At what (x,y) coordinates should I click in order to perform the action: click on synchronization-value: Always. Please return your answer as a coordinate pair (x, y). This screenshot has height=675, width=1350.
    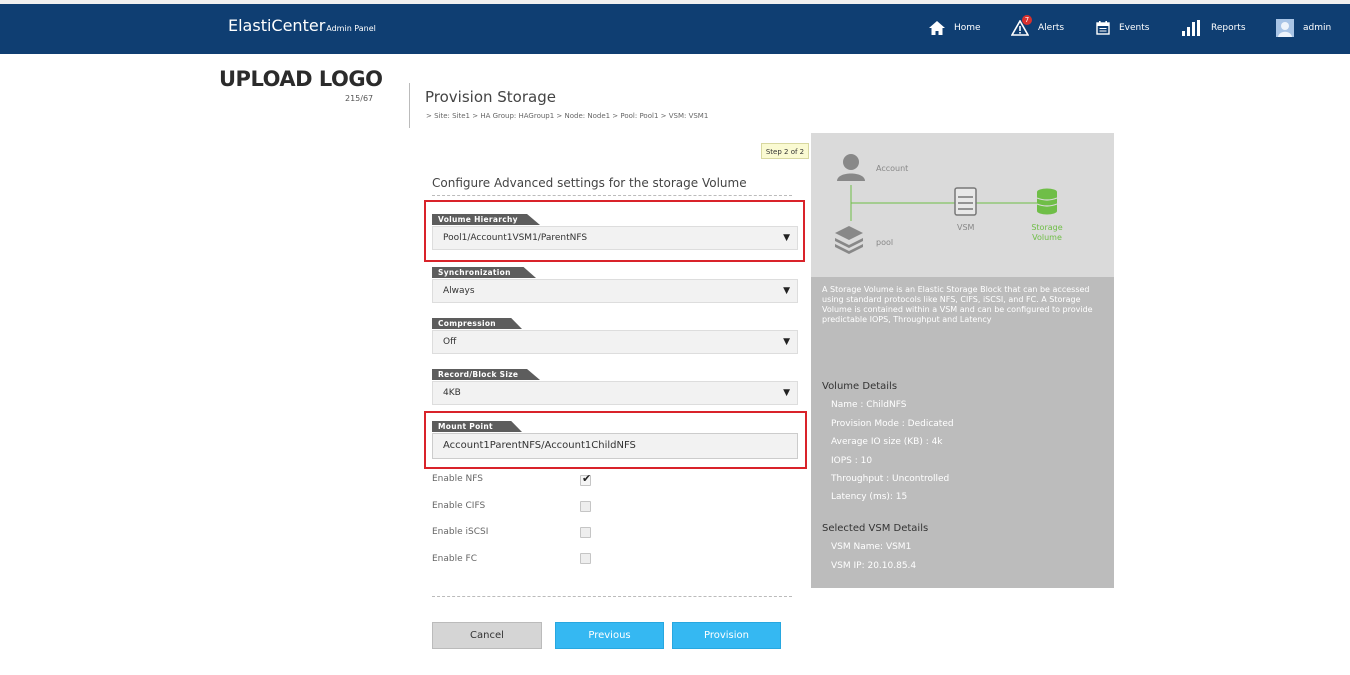
    Looking at the image, I should click on (459, 291).